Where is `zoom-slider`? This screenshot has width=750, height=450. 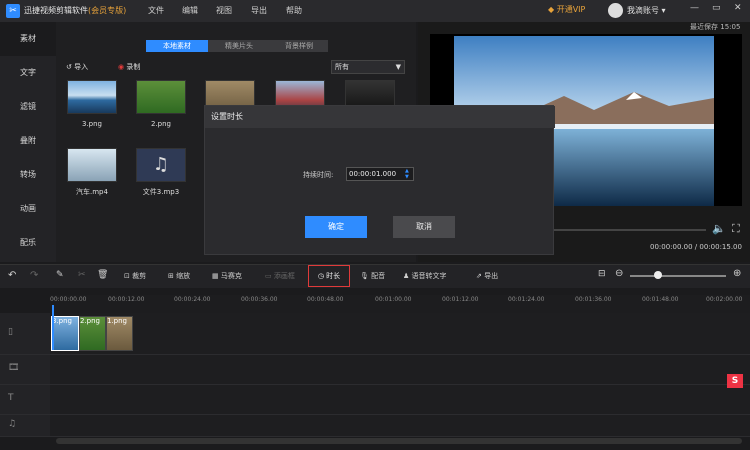 zoom-slider is located at coordinates (678, 276).